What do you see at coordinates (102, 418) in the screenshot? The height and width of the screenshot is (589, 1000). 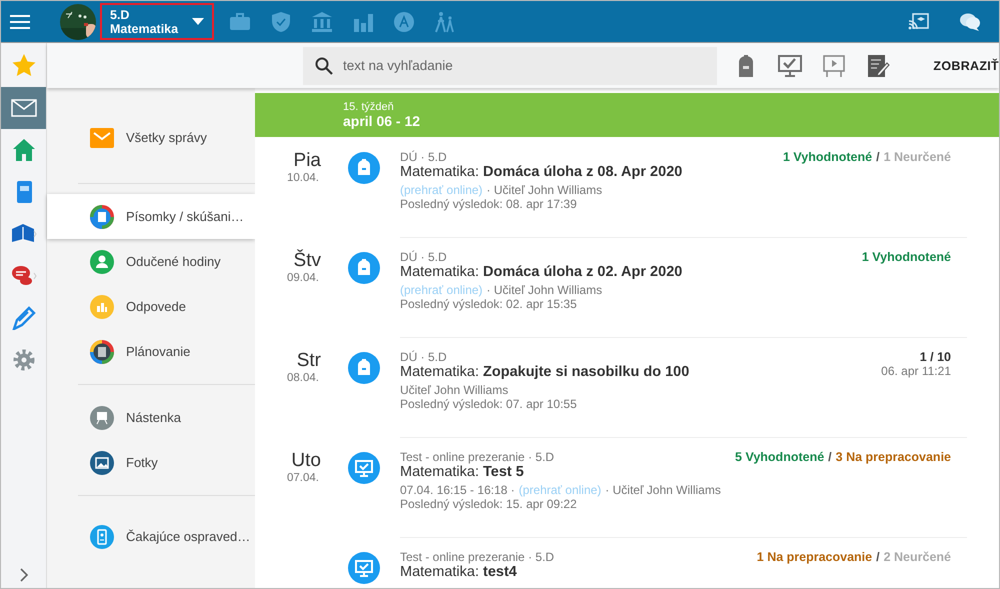 I see `board-icon` at bounding box center [102, 418].